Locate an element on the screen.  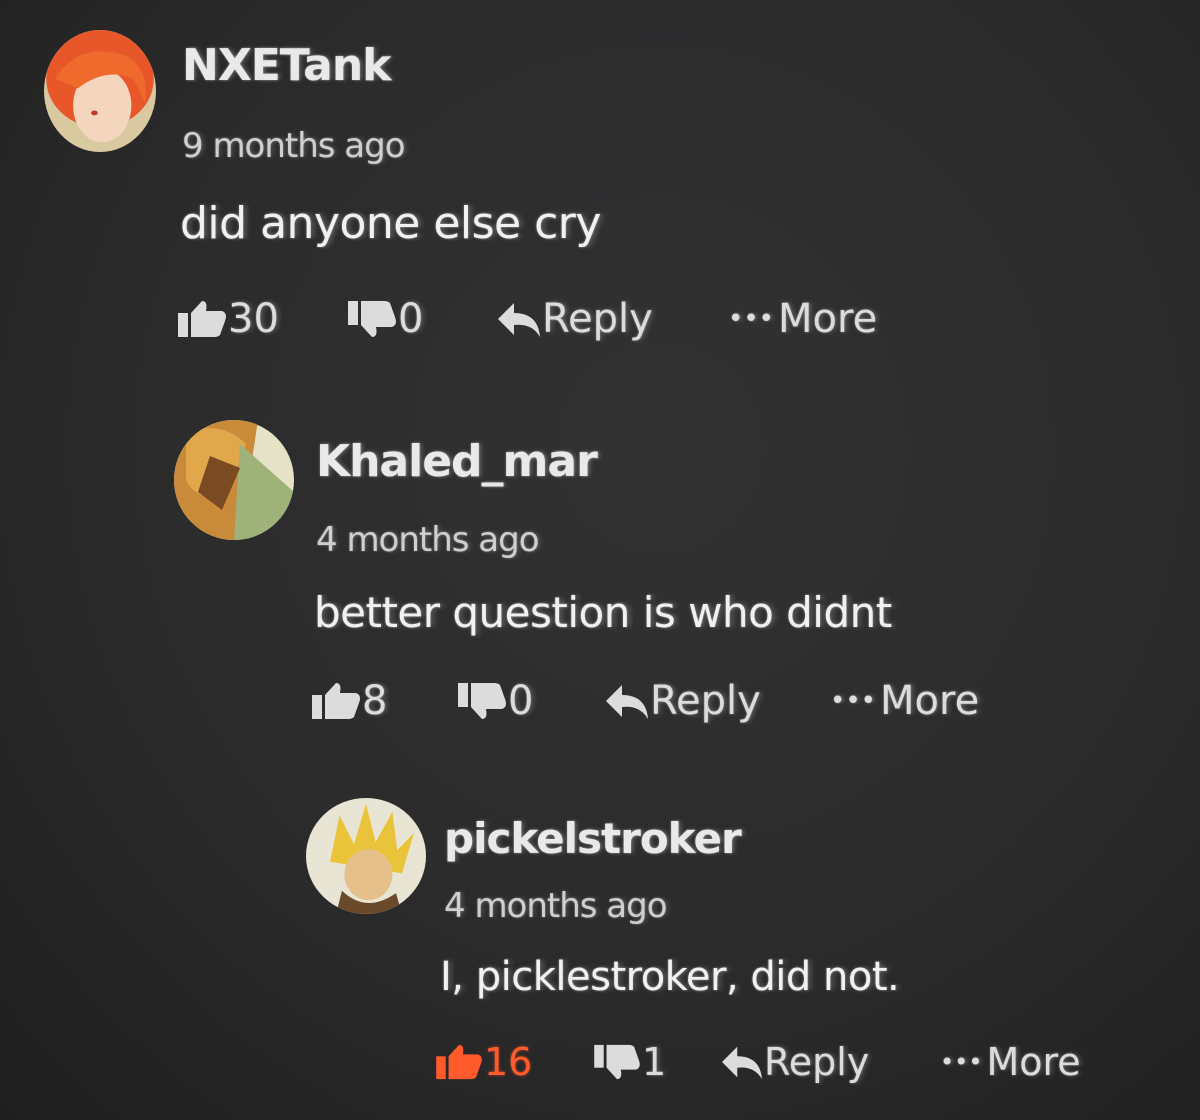
avatar-anime-character-icon is located at coordinates (234, 480).